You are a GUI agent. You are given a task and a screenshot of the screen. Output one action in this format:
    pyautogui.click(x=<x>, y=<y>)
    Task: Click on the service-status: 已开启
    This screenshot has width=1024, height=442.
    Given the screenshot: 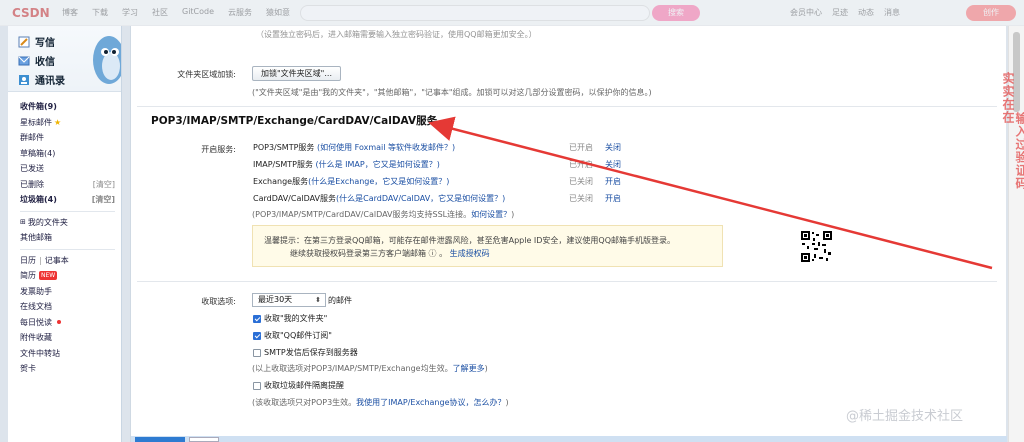 What is the action you would take?
    pyautogui.click(x=581, y=147)
    